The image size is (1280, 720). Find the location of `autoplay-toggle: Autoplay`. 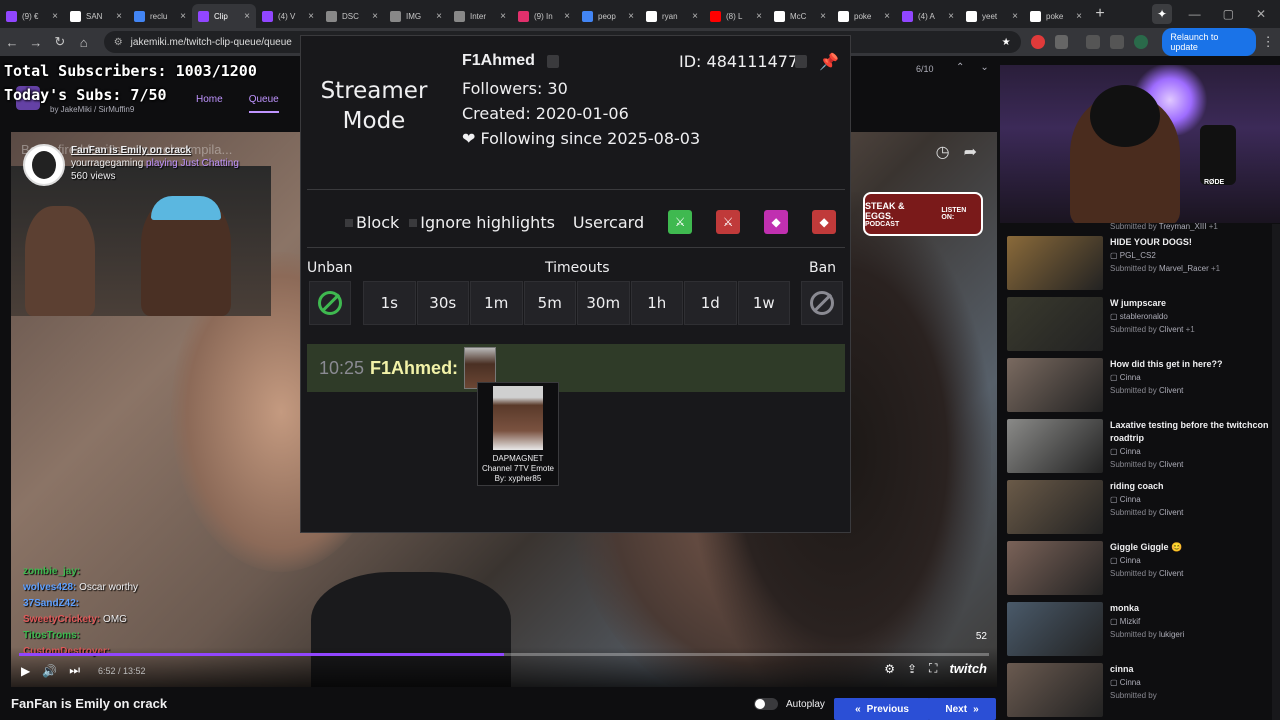

autoplay-toggle: Autoplay is located at coordinates (789, 704).